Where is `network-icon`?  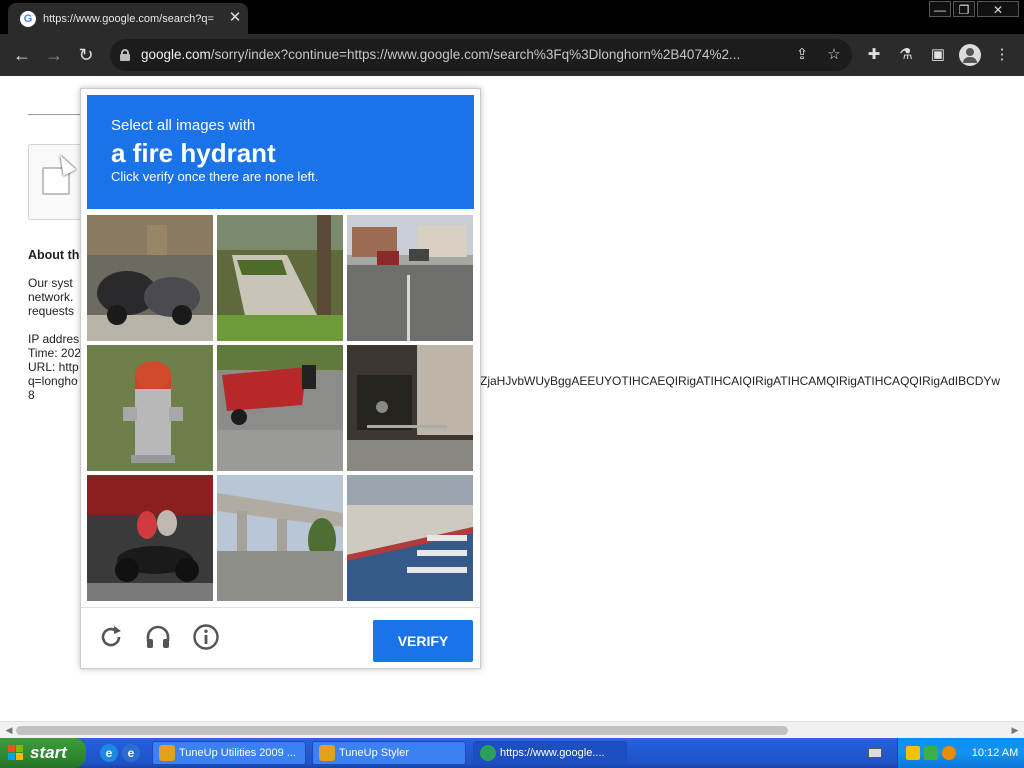
network-icon is located at coordinates (931, 753).